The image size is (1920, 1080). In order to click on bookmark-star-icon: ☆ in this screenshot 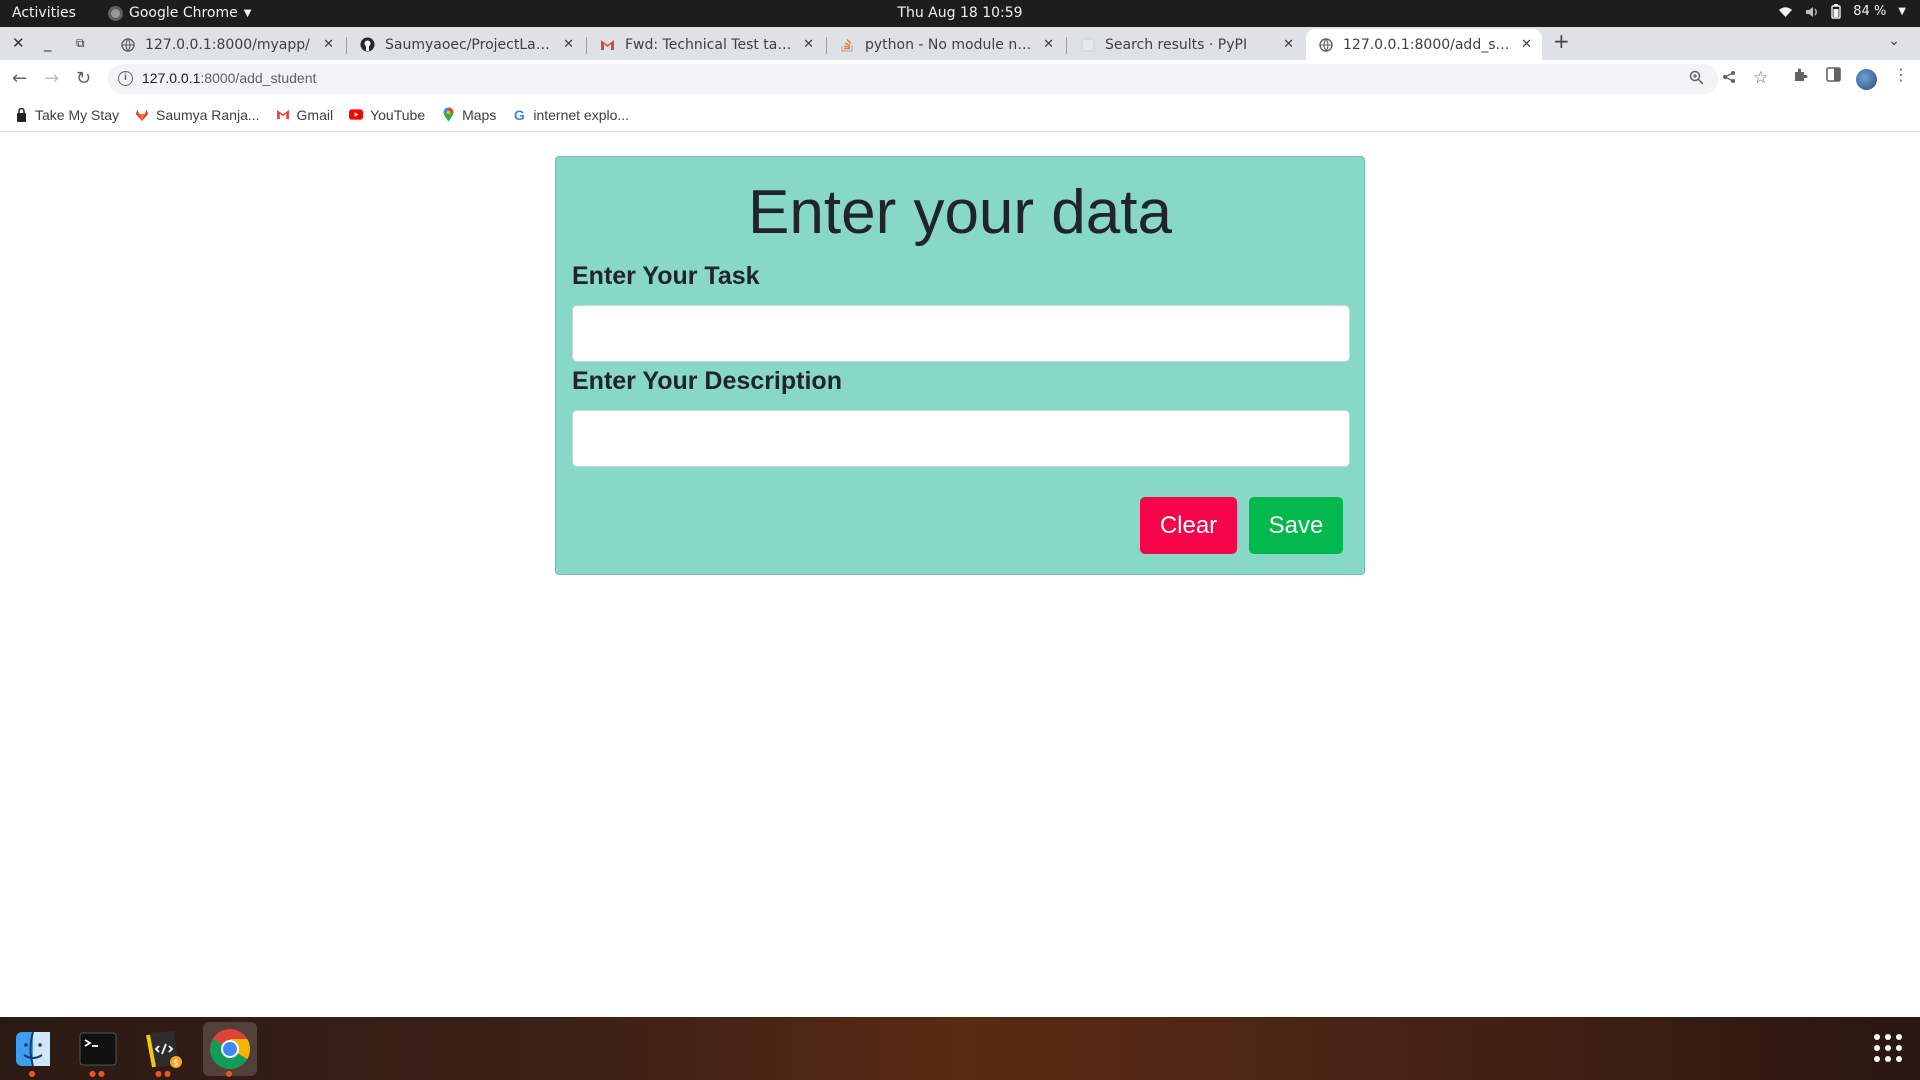, I will do `click(1760, 78)`.